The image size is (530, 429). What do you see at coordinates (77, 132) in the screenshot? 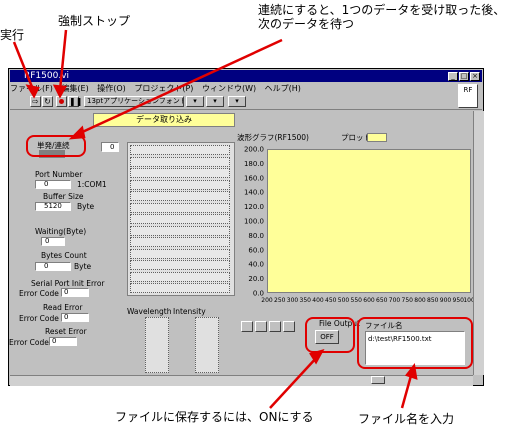
I see `continuous-arrow-head` at bounding box center [77, 132].